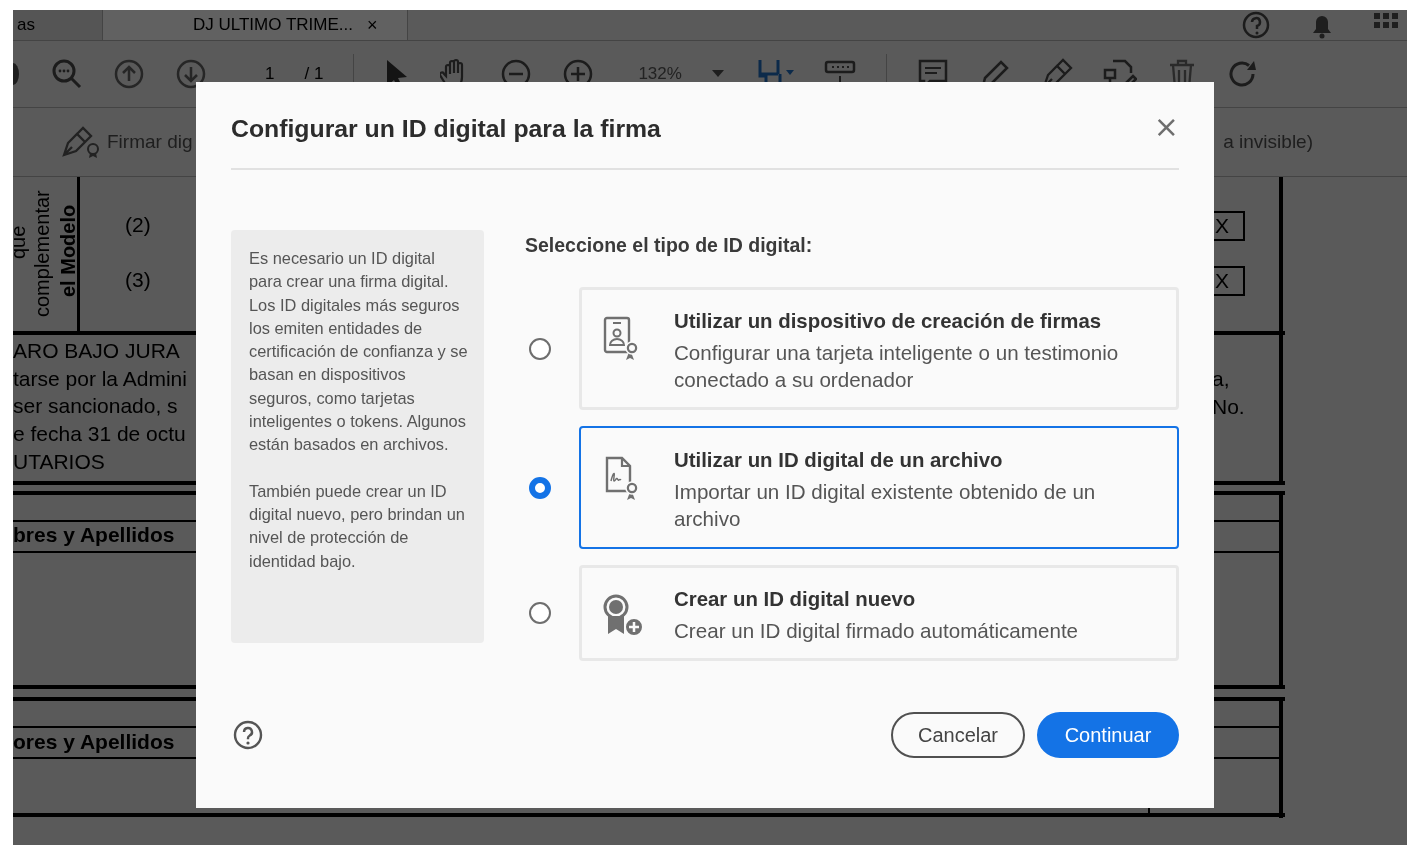 The height and width of the screenshot is (857, 1407). I want to click on row-marker: (3), so click(138, 280).